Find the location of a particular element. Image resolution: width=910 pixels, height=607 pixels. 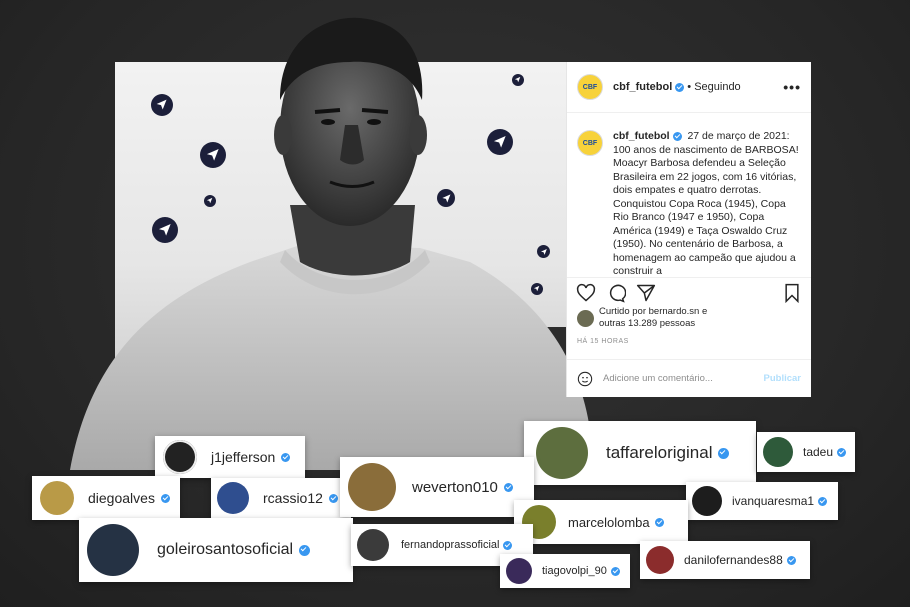

user-tag: goleirosantosoficial is located at coordinates (216, 550).